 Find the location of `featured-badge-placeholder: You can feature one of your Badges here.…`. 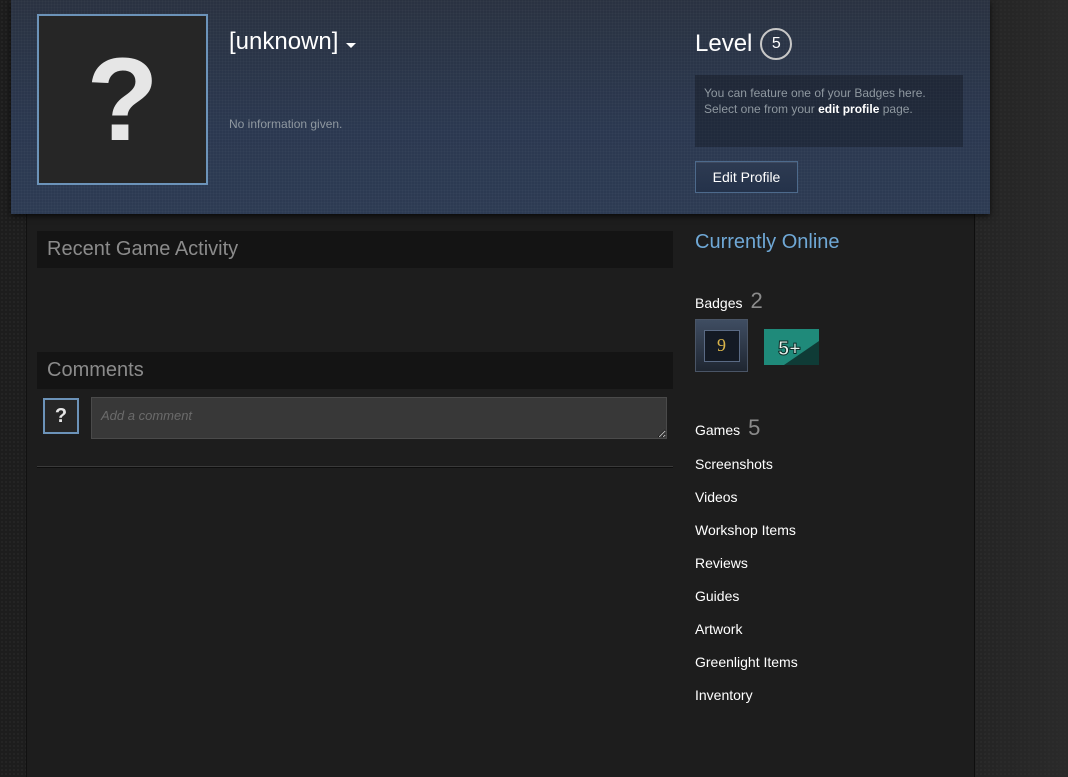

featured-badge-placeholder: You can feature one of your Badges here.… is located at coordinates (829, 111).